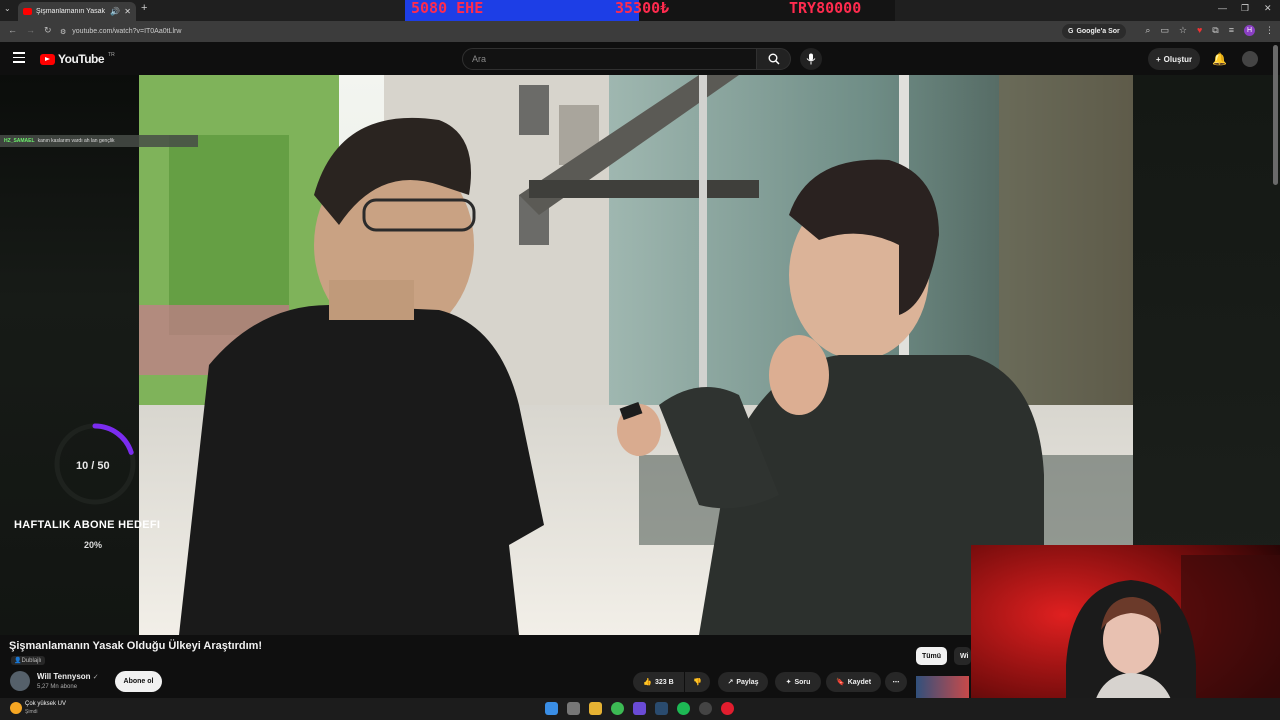  I want to click on menu-icon, so click(19, 59).